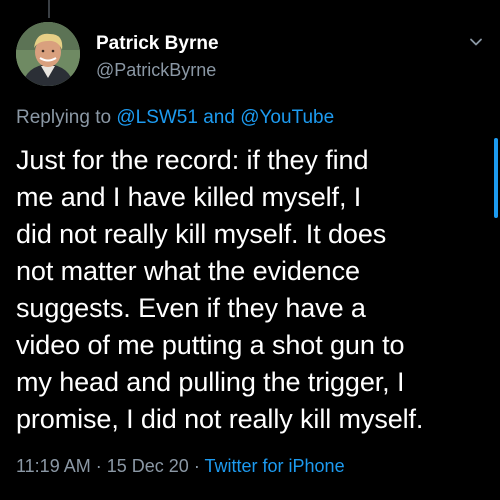 Image resolution: width=500 pixels, height=500 pixels. Describe the element at coordinates (64, 117) in the screenshot. I see `replying-to-label: Replying to` at that location.